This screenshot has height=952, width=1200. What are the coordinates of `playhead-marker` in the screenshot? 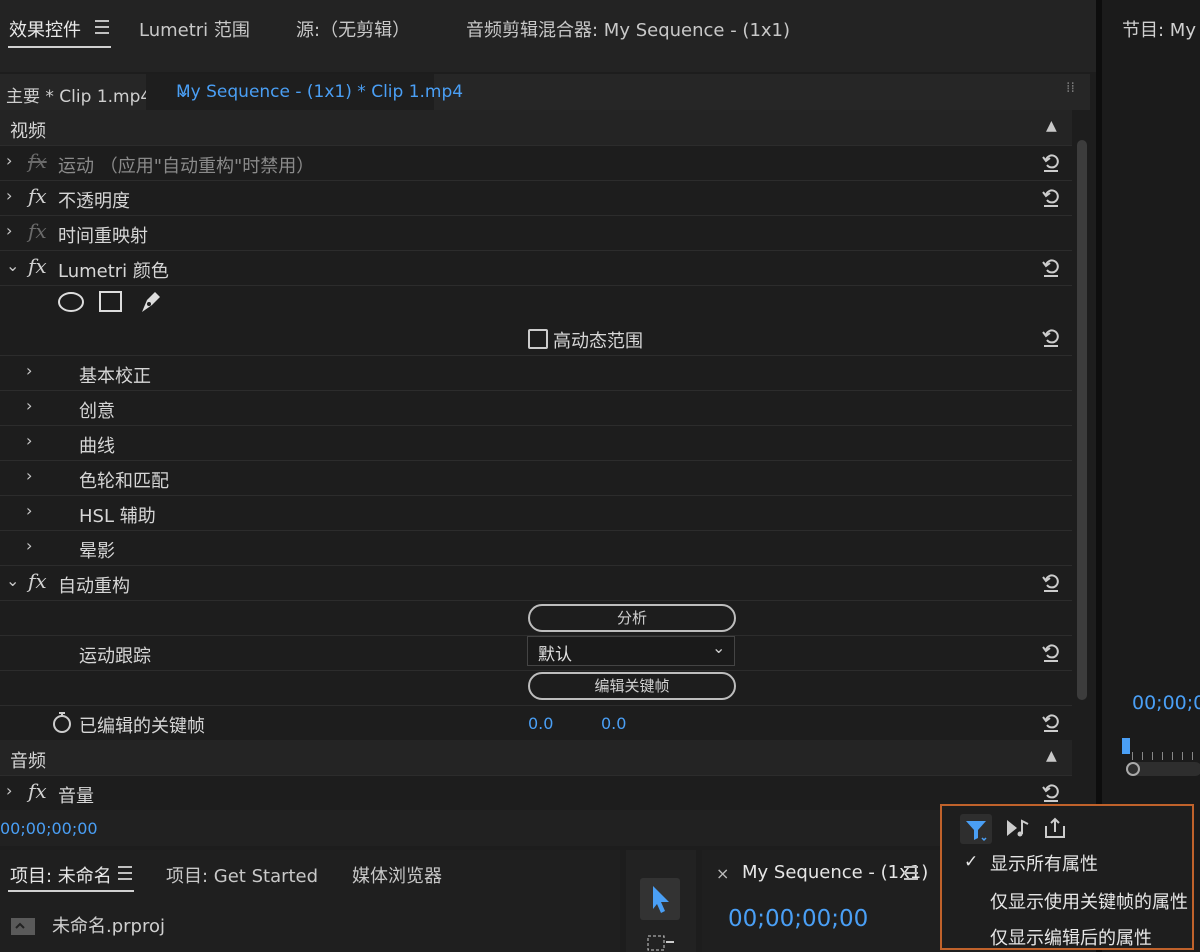 It's located at (1126, 746).